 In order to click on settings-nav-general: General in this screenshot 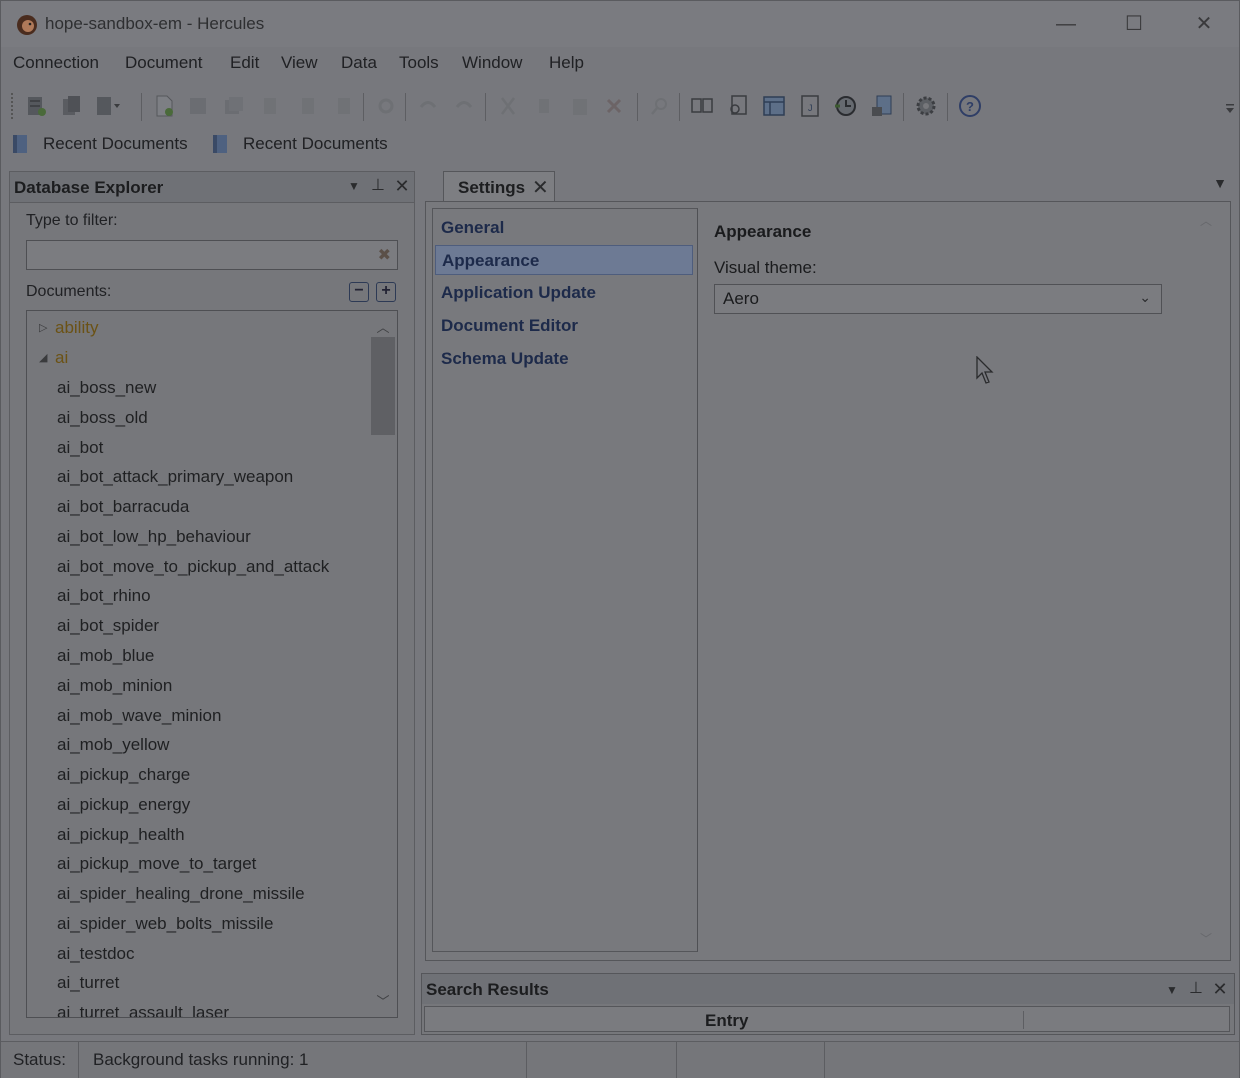, I will do `click(564, 228)`.